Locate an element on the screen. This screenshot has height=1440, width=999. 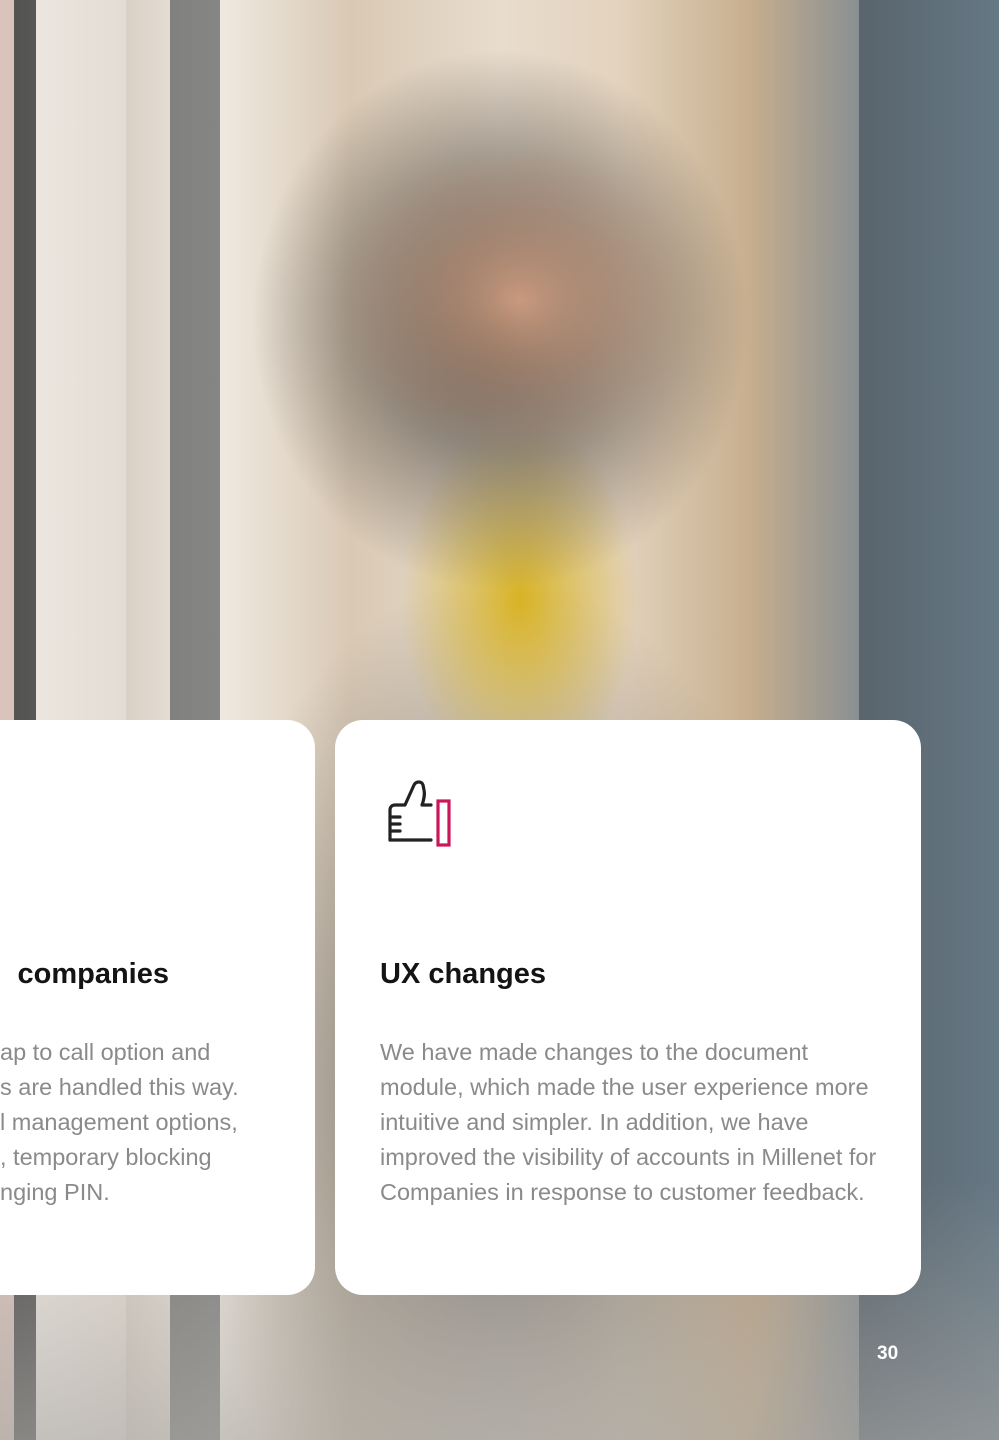
right-card-title: UX changes is located at coordinates (463, 974).